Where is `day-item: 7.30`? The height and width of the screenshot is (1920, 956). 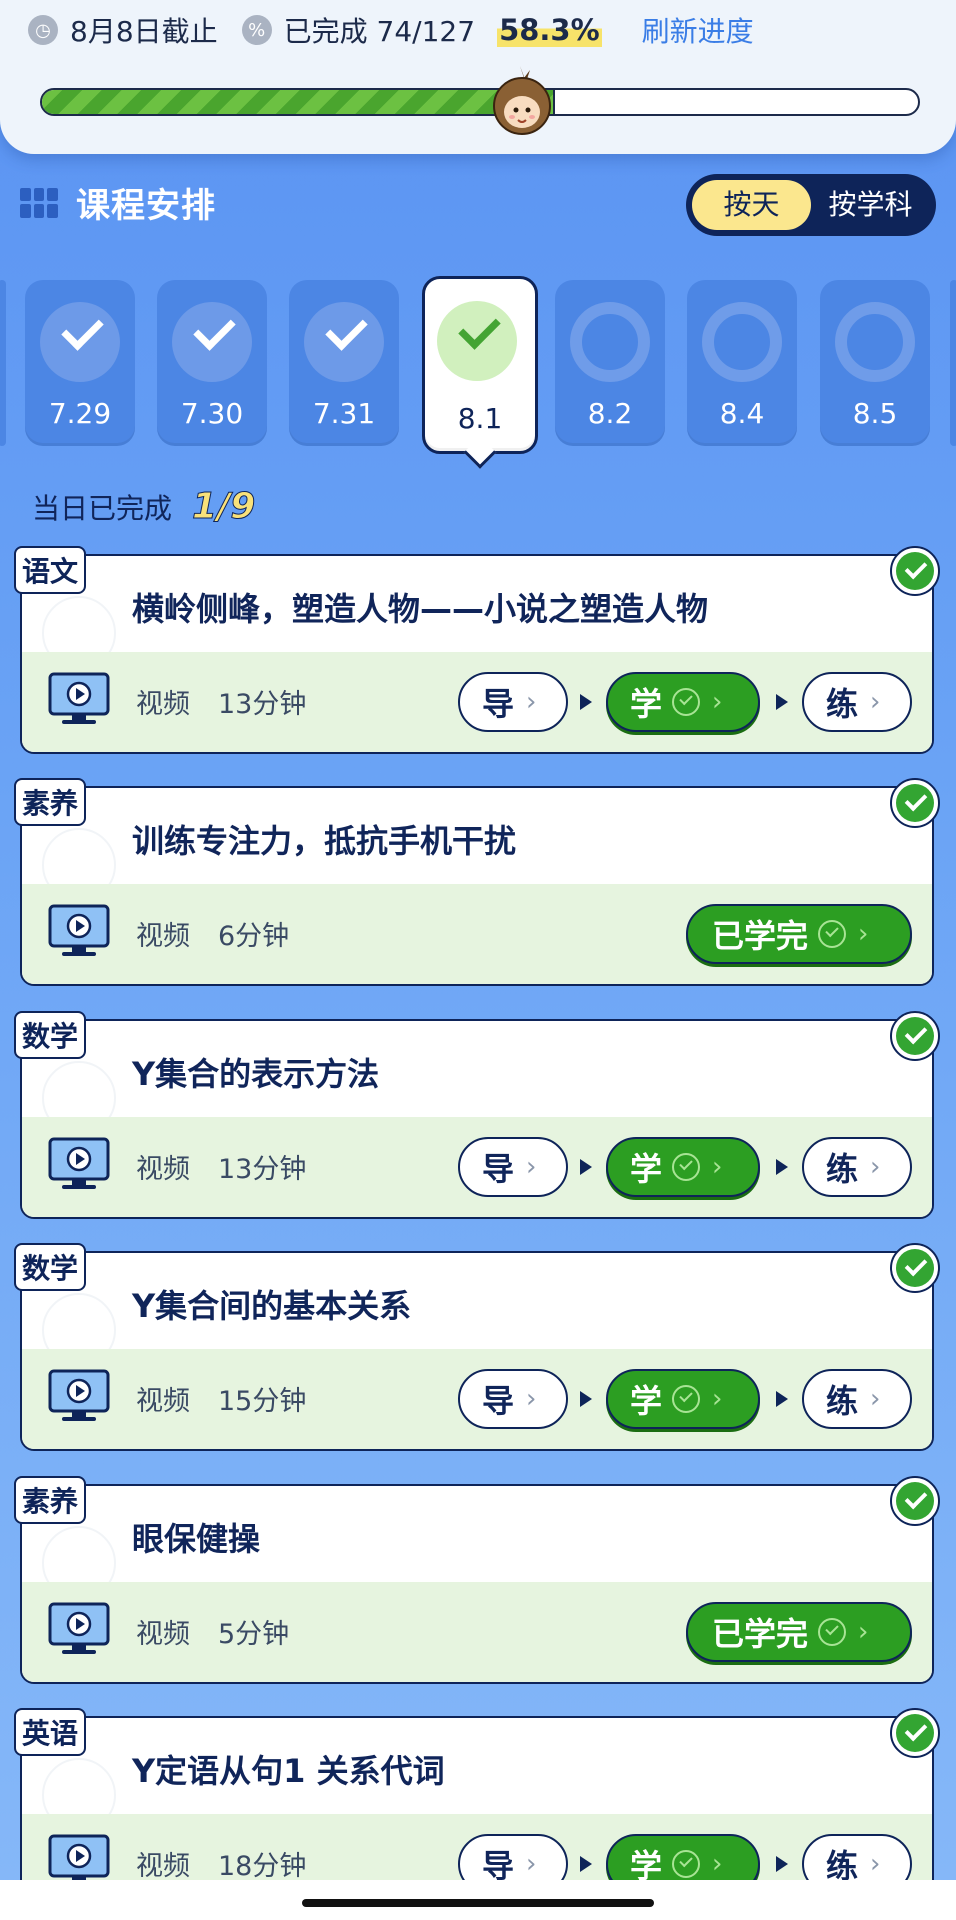
day-item: 7.30 is located at coordinates (212, 363).